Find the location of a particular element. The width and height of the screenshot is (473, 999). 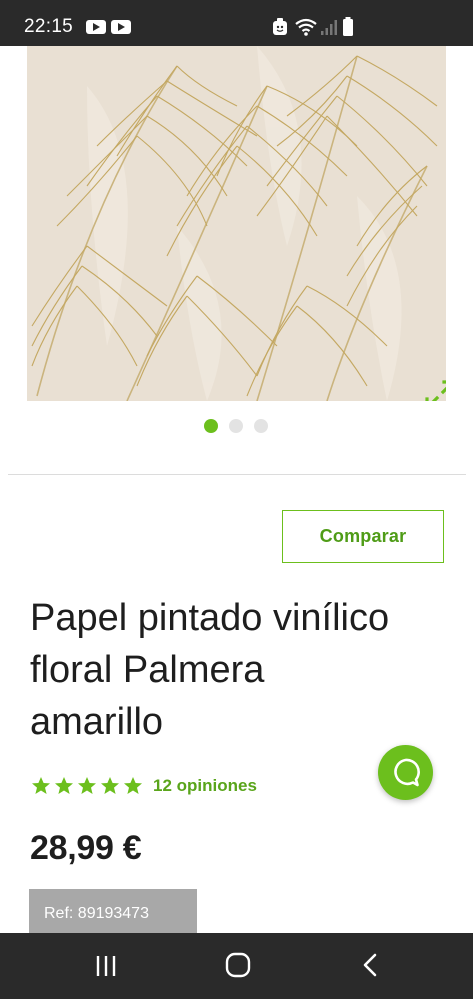

battery-icon is located at coordinates (348, 26).